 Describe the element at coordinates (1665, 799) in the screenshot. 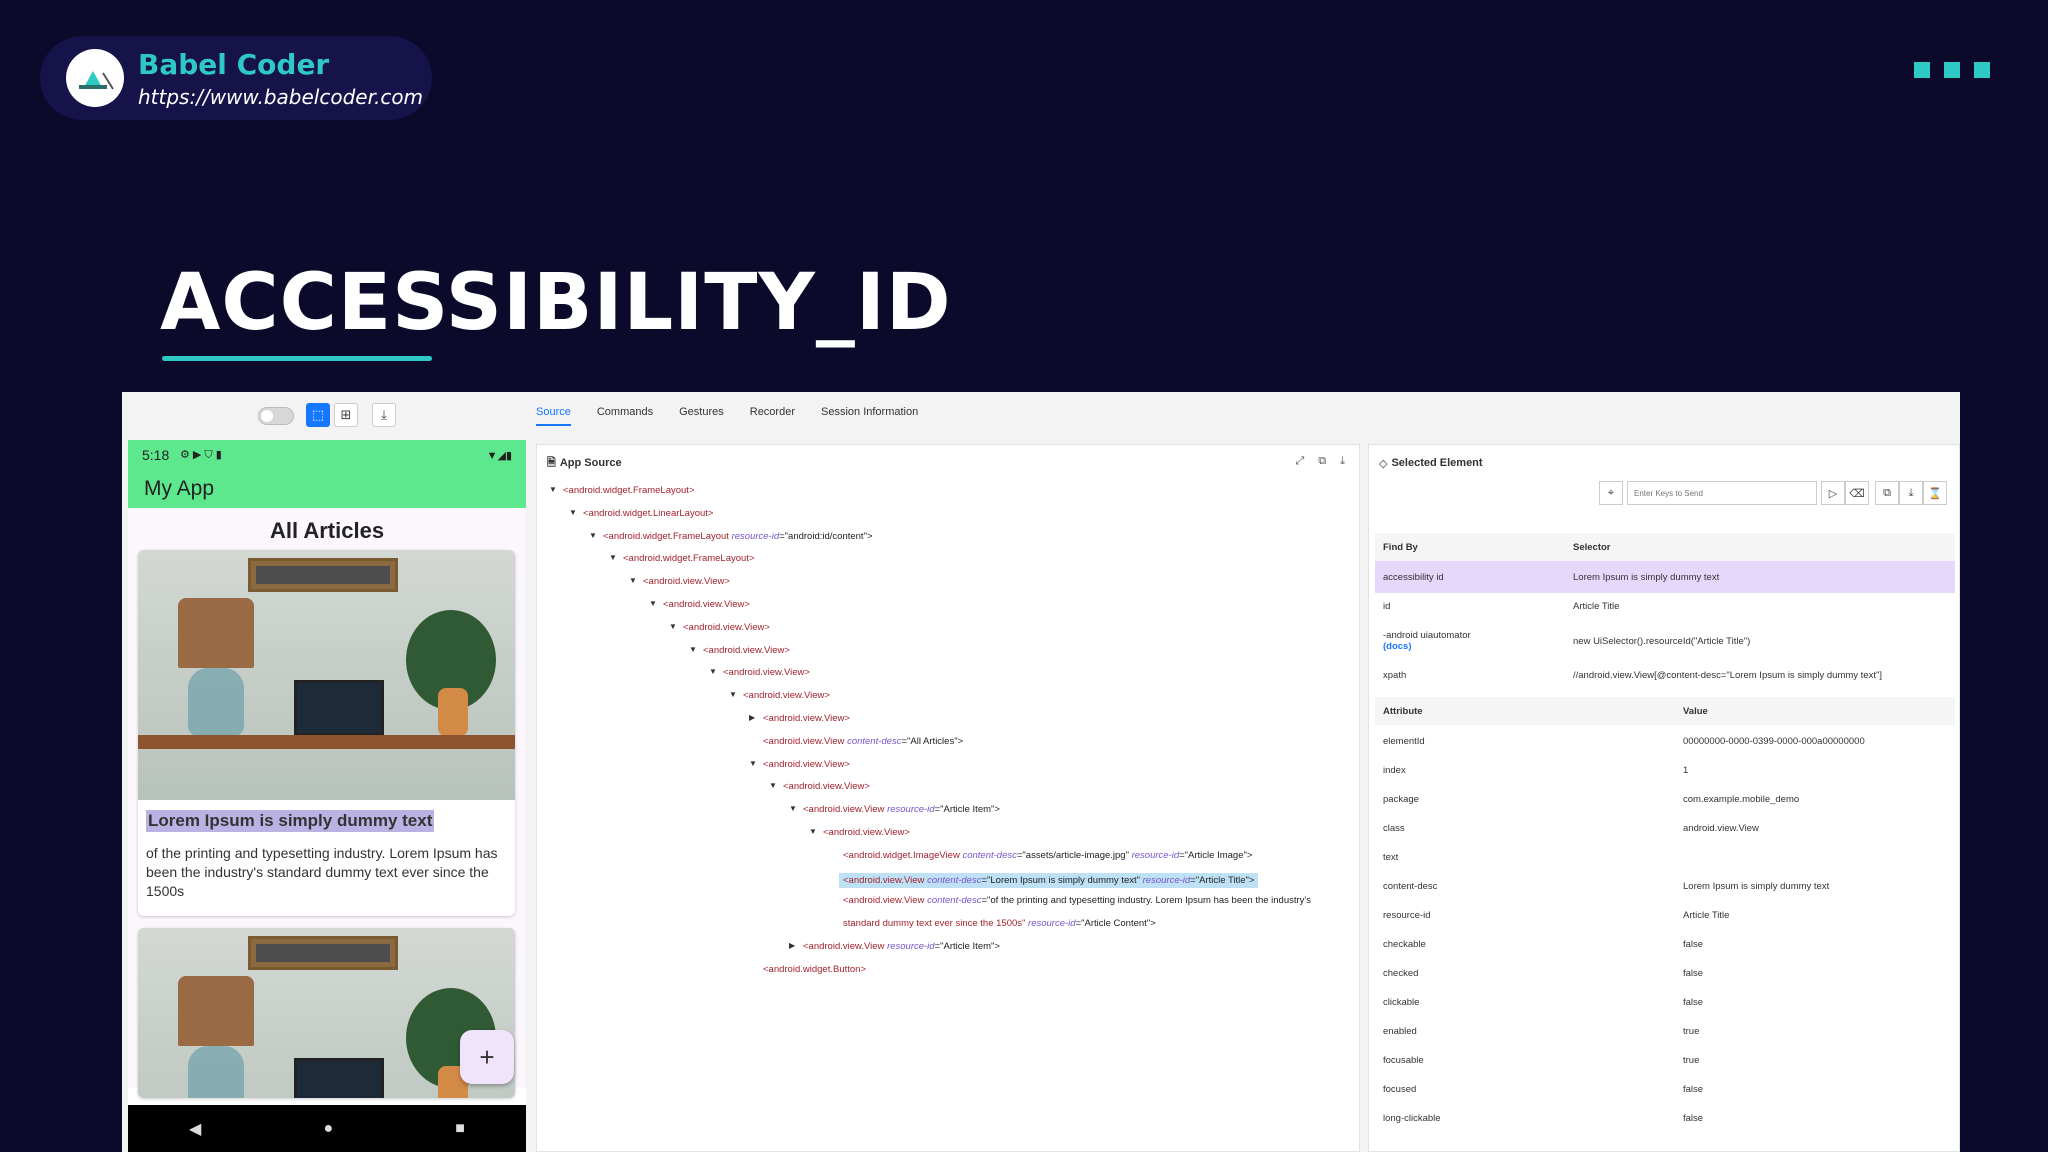

I see `attribute-row: package com.example.mobile_demo` at that location.